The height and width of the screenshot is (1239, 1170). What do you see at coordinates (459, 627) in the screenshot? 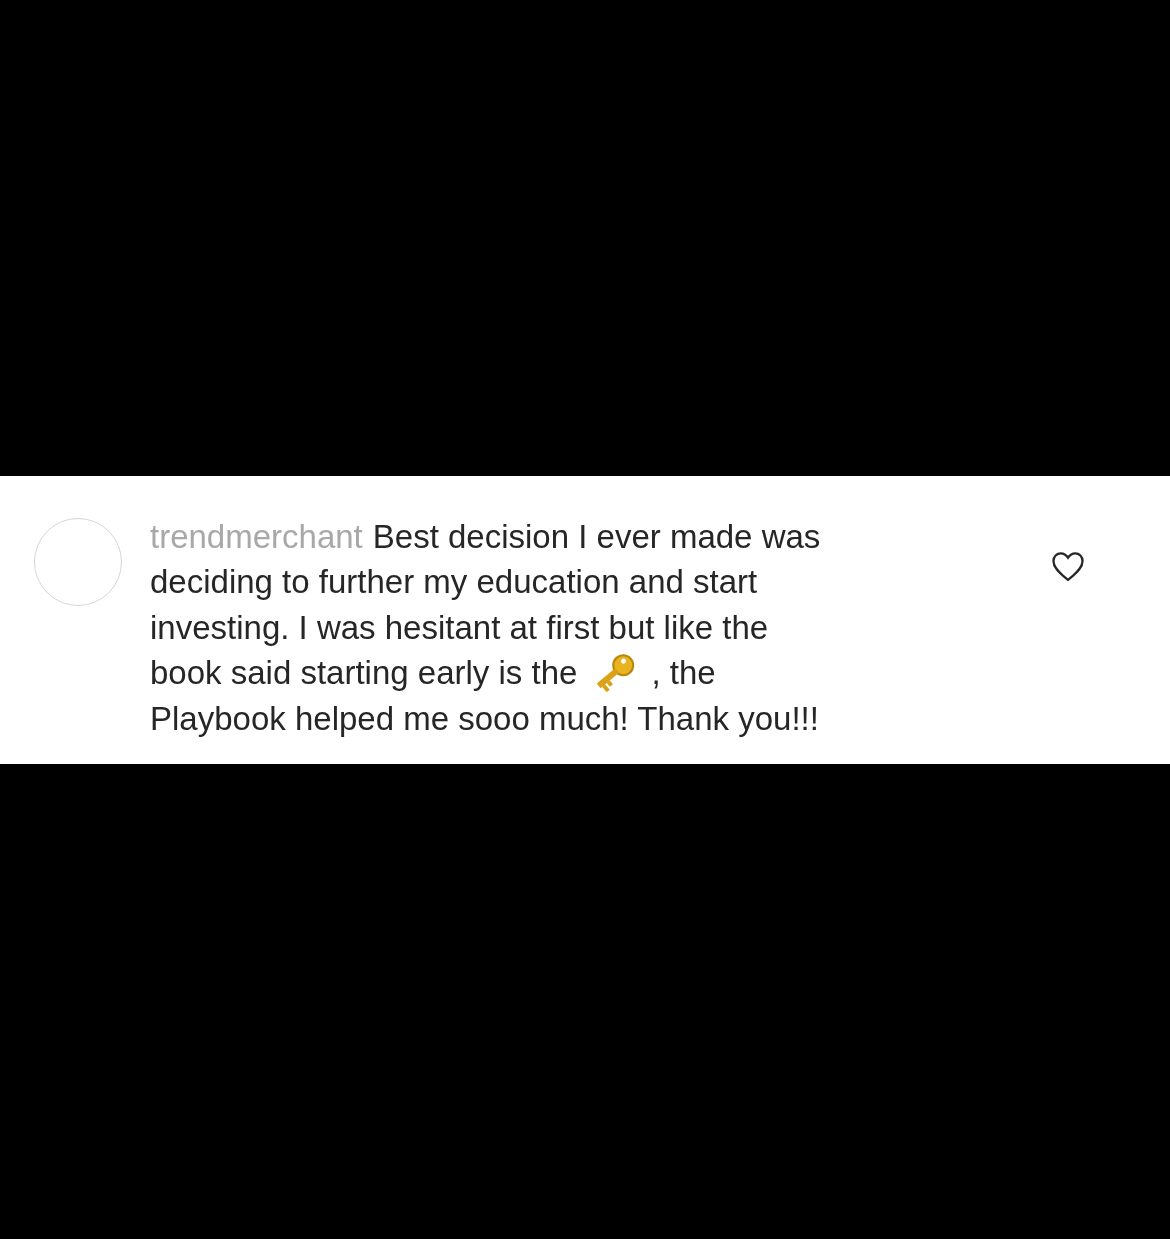
I see `comment-text: investing. I was hesitant at first but like the` at bounding box center [459, 627].